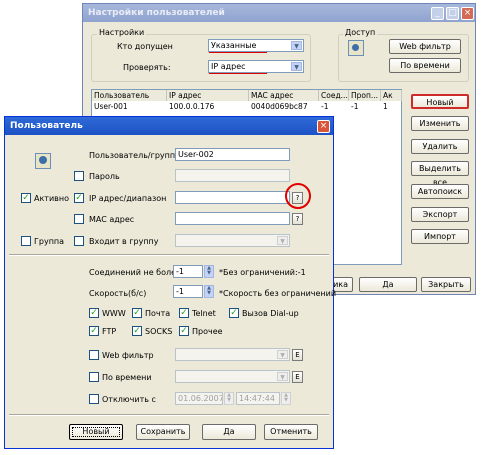  I want to click on column-header: MAC адрес, so click(284, 95).